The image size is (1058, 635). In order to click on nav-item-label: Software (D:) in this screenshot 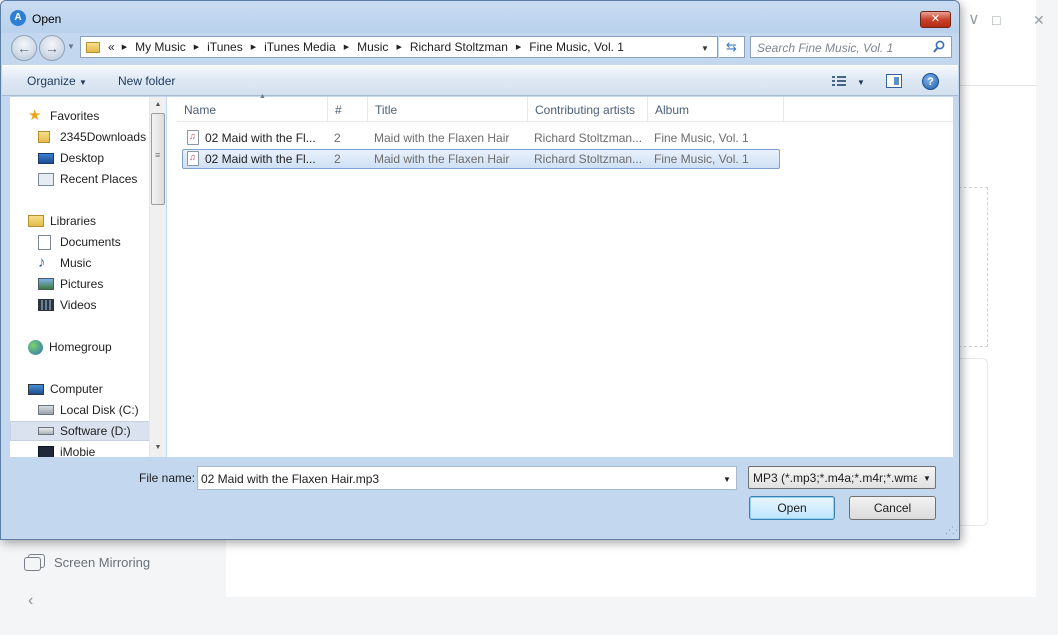, I will do `click(95, 431)`.